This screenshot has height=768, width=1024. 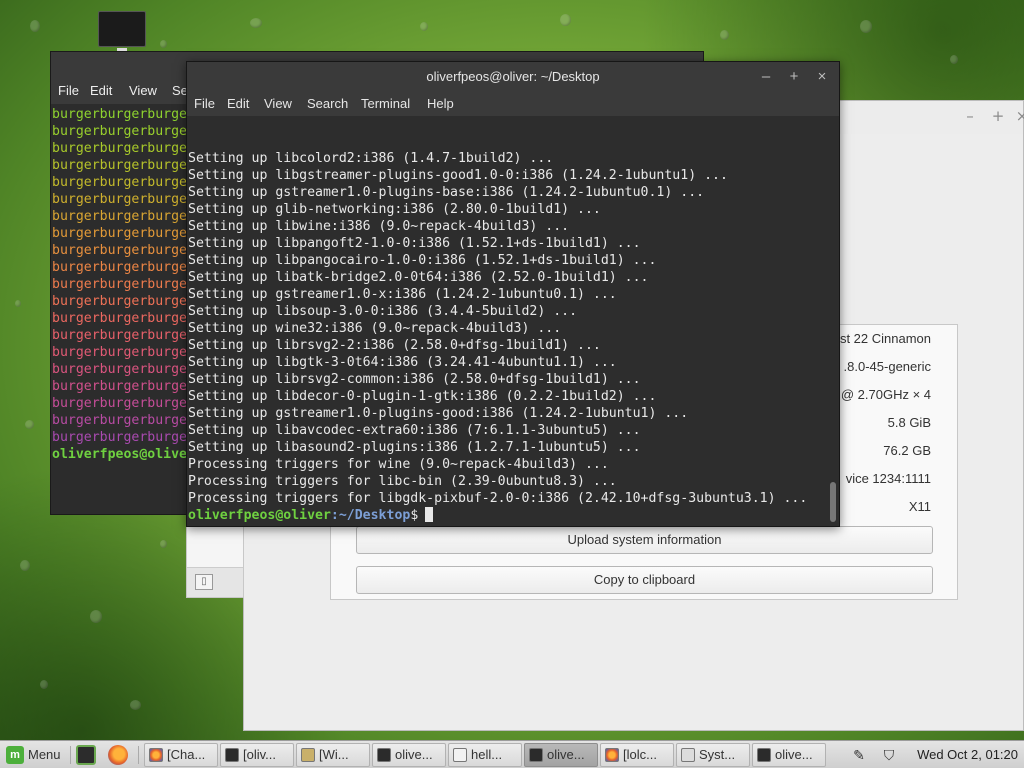 What do you see at coordinates (507, 515) in the screenshot?
I see `terminal-prompt: oliverfpeos@oliver:~/Desktop$` at bounding box center [507, 515].